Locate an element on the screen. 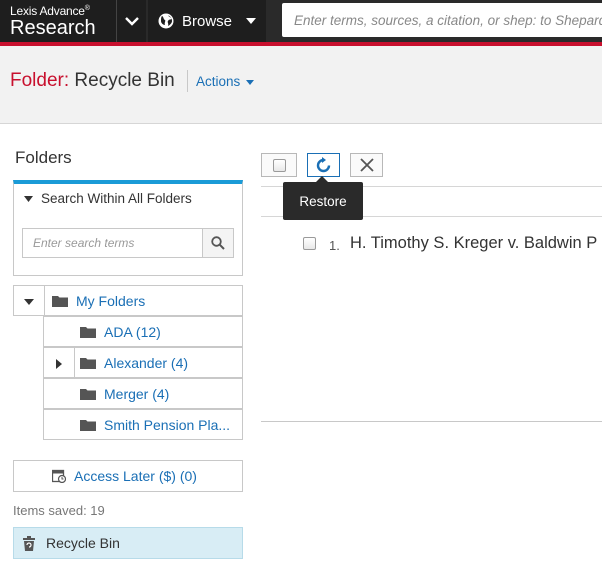 Image resolution: width=602 pixels, height=584 pixels. caret-right-icon is located at coordinates (59, 363).